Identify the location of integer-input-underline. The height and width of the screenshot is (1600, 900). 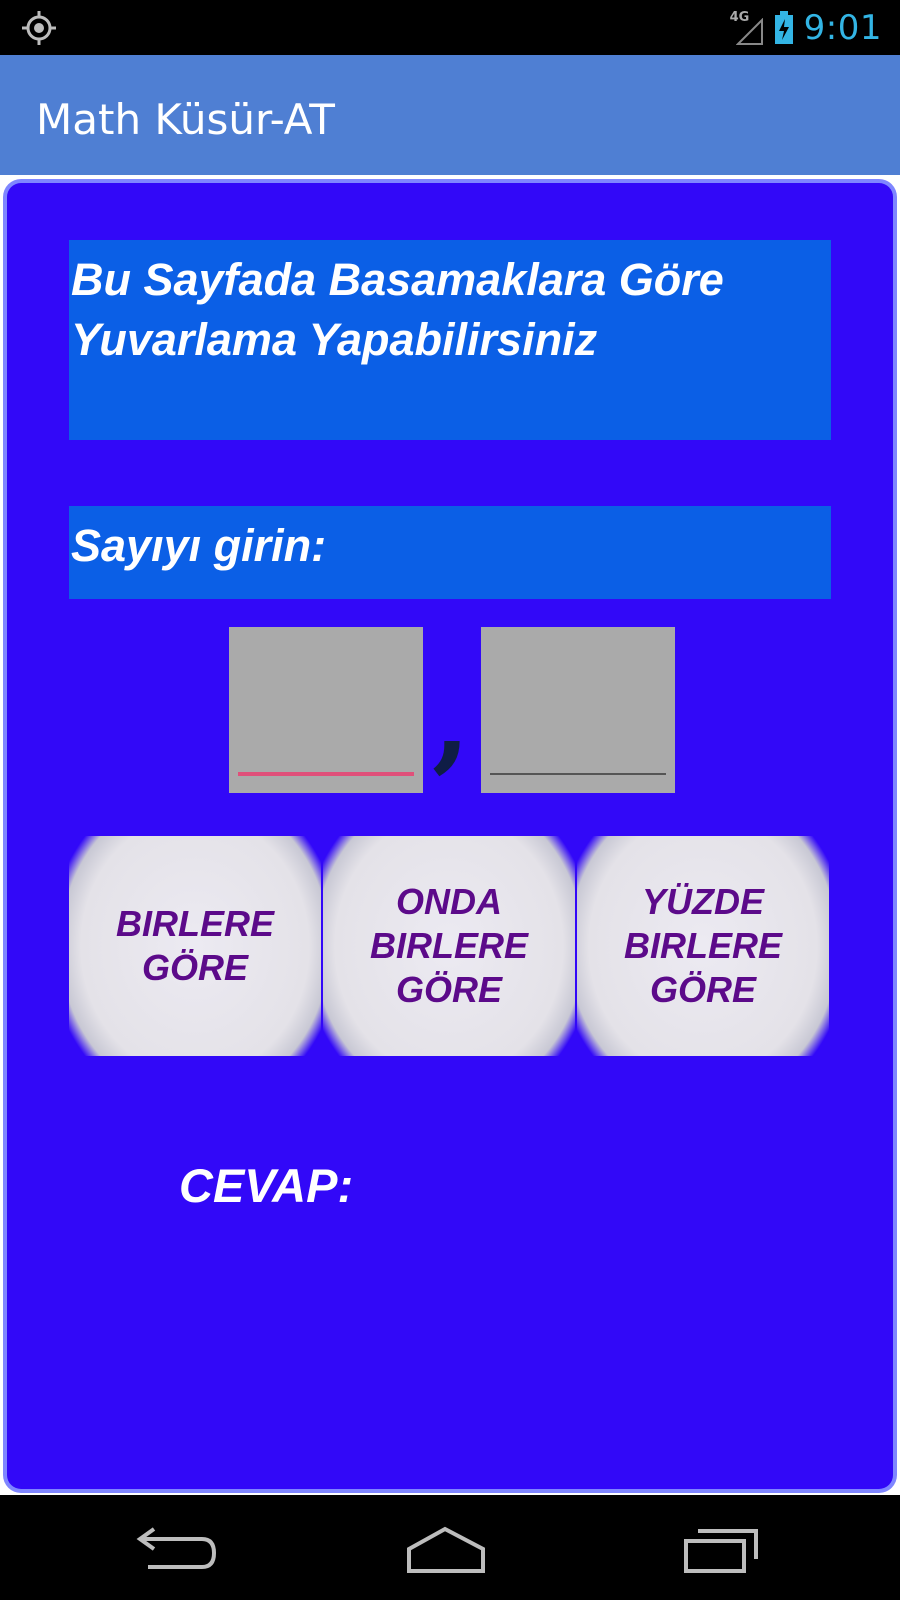
(326, 774).